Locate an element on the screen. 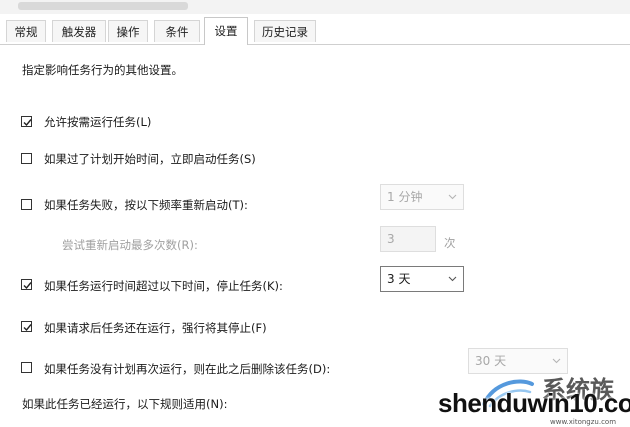  restart-on-failure-checkbox is located at coordinates (26, 204).